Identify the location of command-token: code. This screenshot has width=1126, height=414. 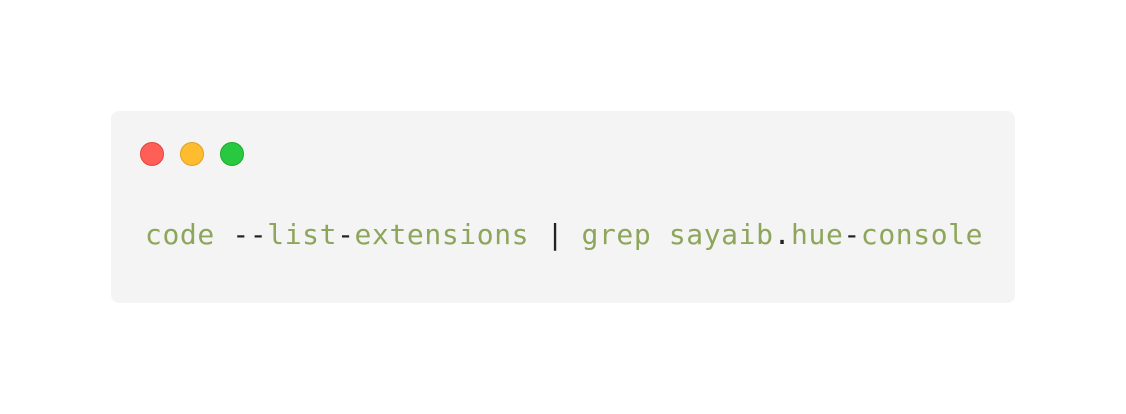
(180, 234).